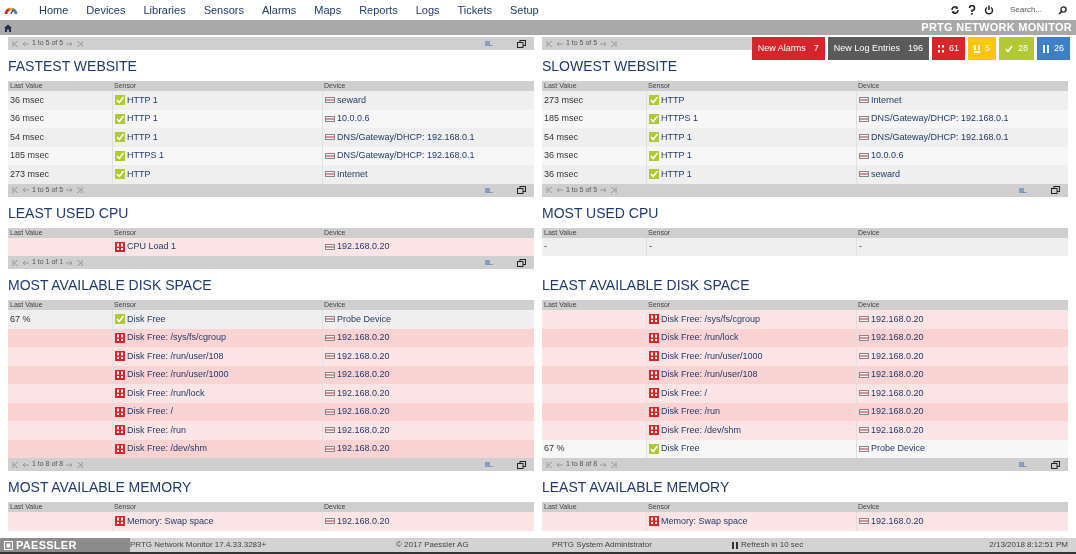  I want to click on nav-link: Sensors, so click(223, 10).